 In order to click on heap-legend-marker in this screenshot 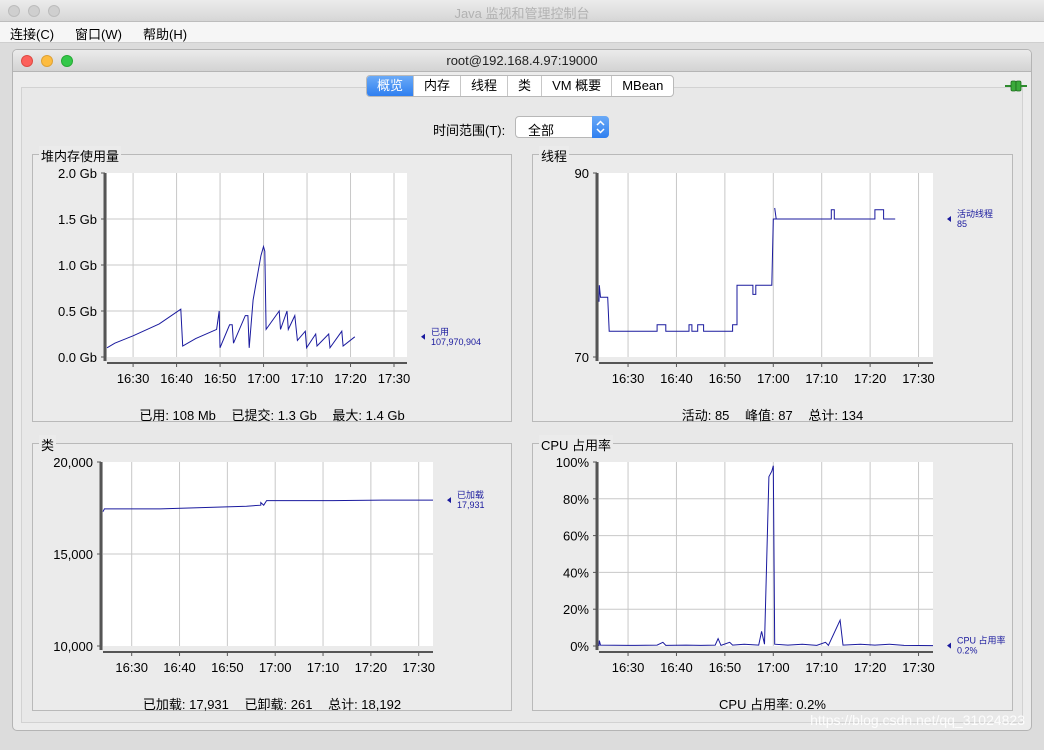, I will do `click(423, 336)`.